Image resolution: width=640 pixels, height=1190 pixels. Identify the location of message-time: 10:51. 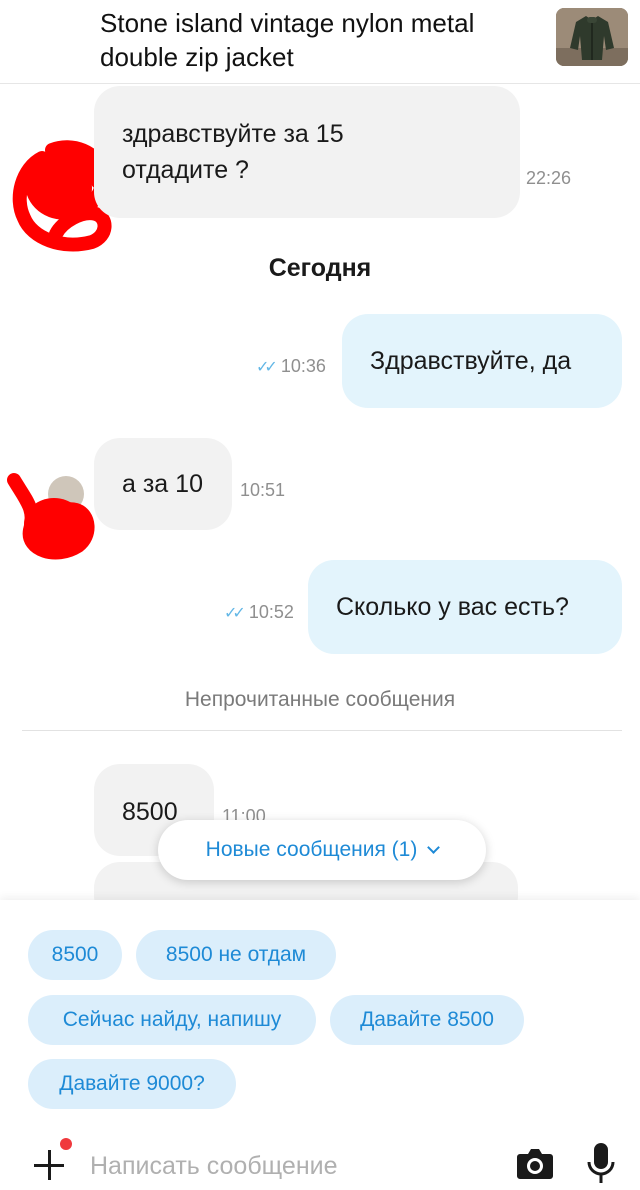
(263, 490).